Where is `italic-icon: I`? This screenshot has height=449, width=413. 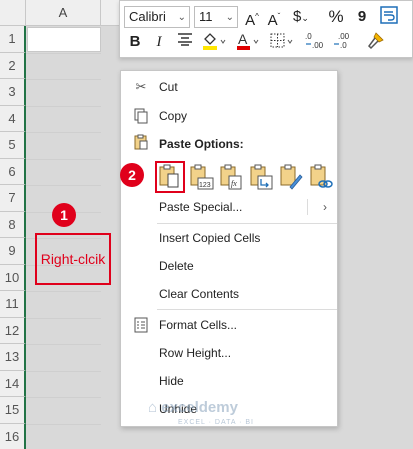 italic-icon: I is located at coordinates (159, 42).